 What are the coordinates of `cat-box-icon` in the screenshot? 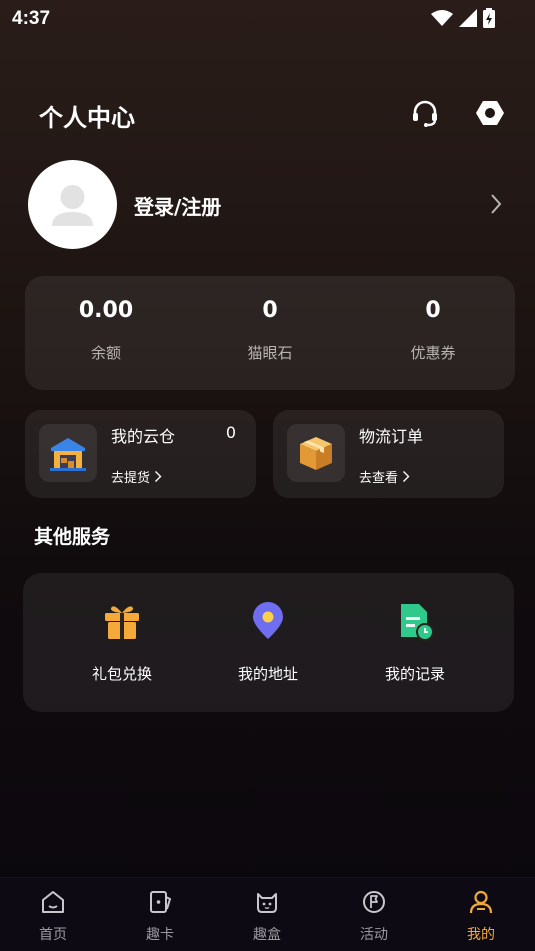 It's located at (267, 902).